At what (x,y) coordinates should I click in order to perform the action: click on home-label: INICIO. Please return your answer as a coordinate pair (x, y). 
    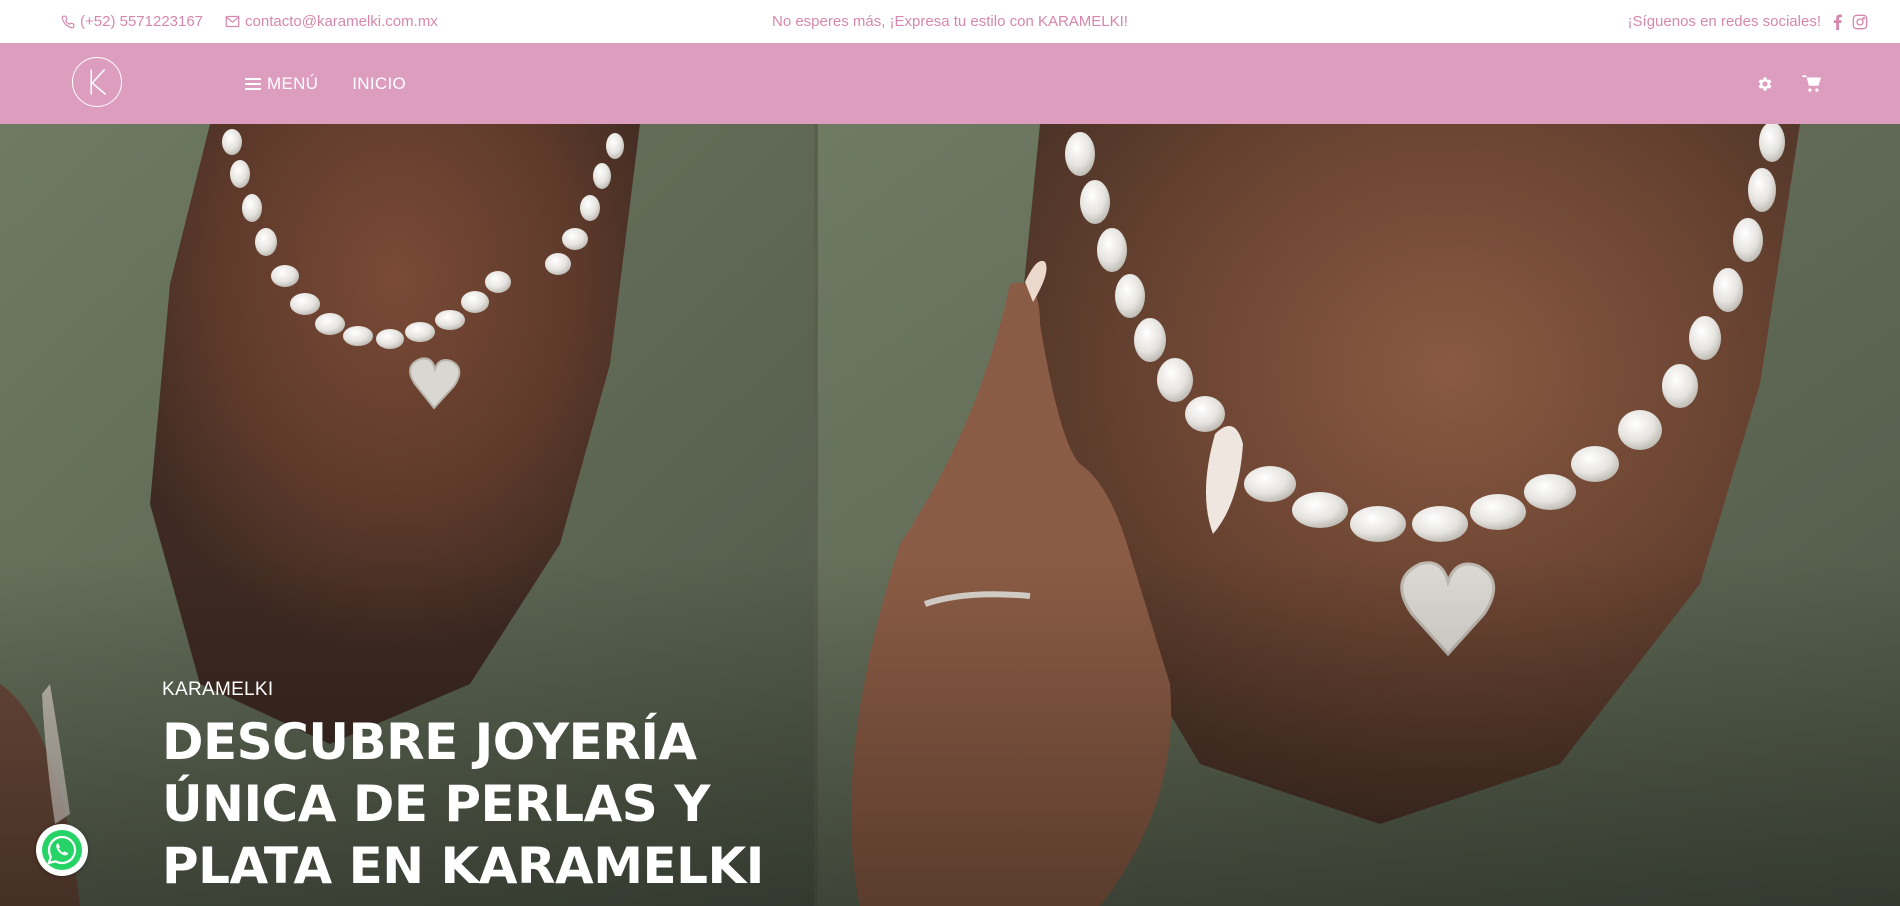
    Looking at the image, I should click on (379, 83).